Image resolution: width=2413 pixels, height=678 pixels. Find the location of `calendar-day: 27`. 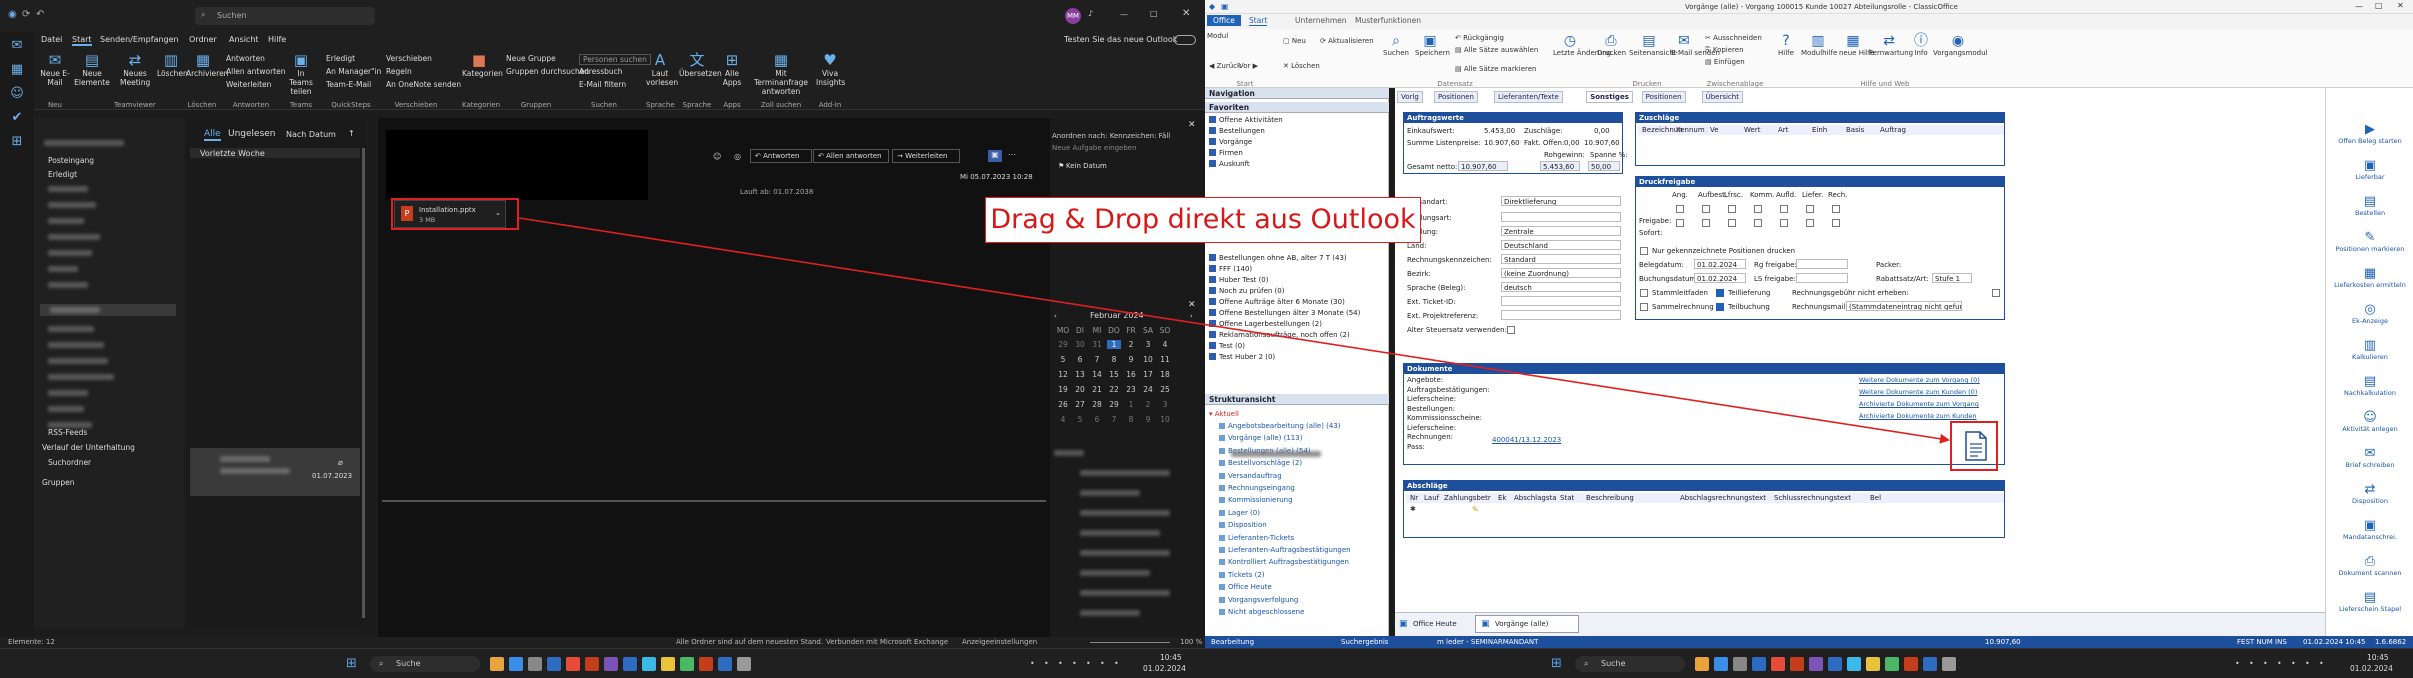

calendar-day: 27 is located at coordinates (1080, 404).